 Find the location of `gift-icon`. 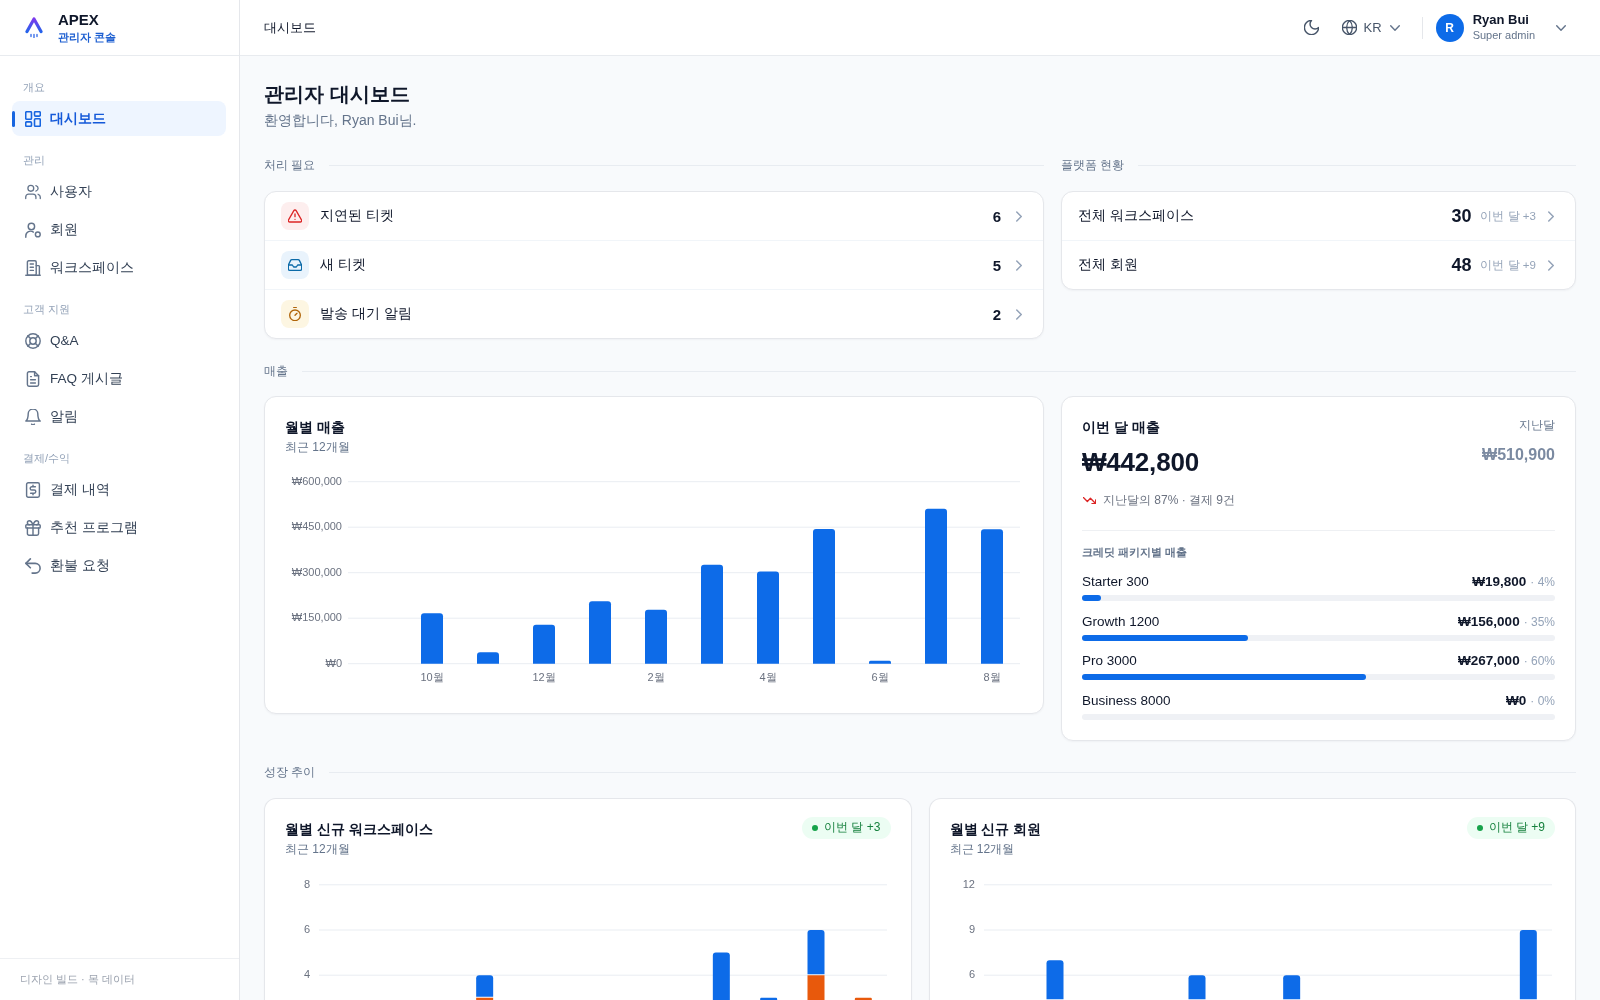

gift-icon is located at coordinates (33, 527).